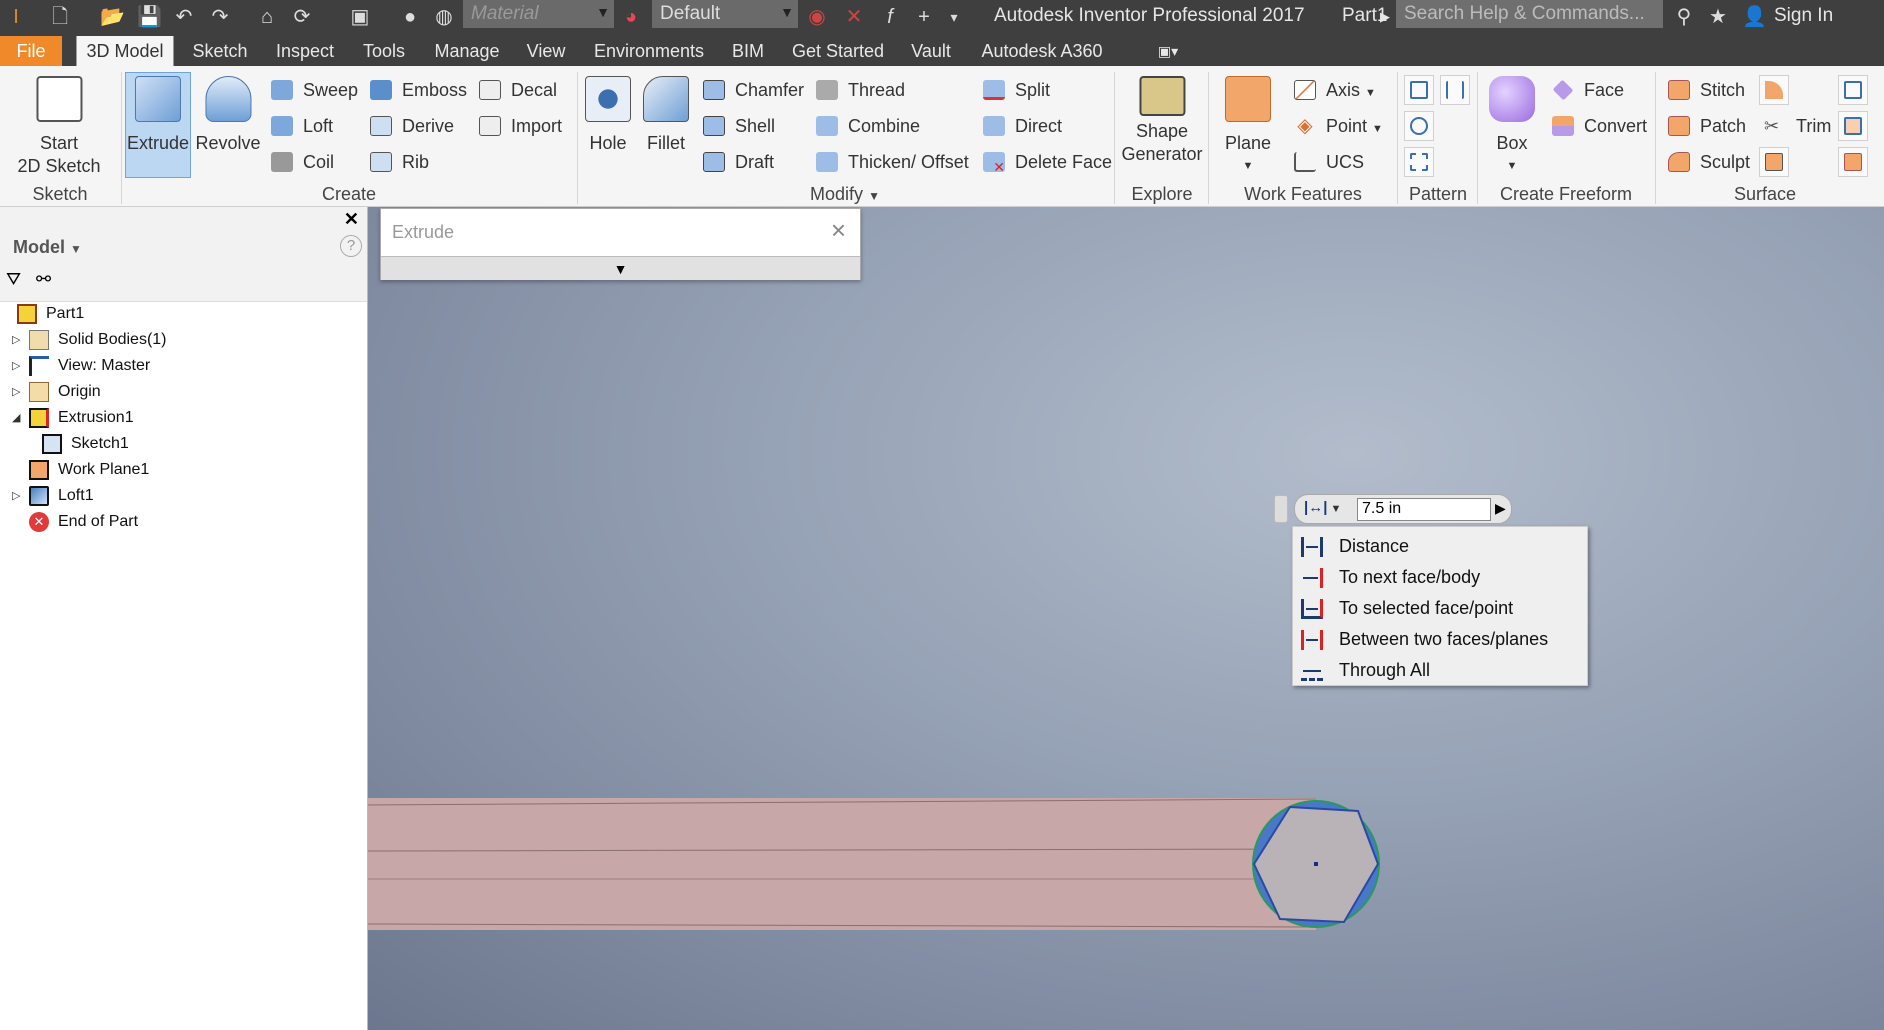  What do you see at coordinates (1419, 162) in the screenshot?
I see `sketch-driven-pattern-button` at bounding box center [1419, 162].